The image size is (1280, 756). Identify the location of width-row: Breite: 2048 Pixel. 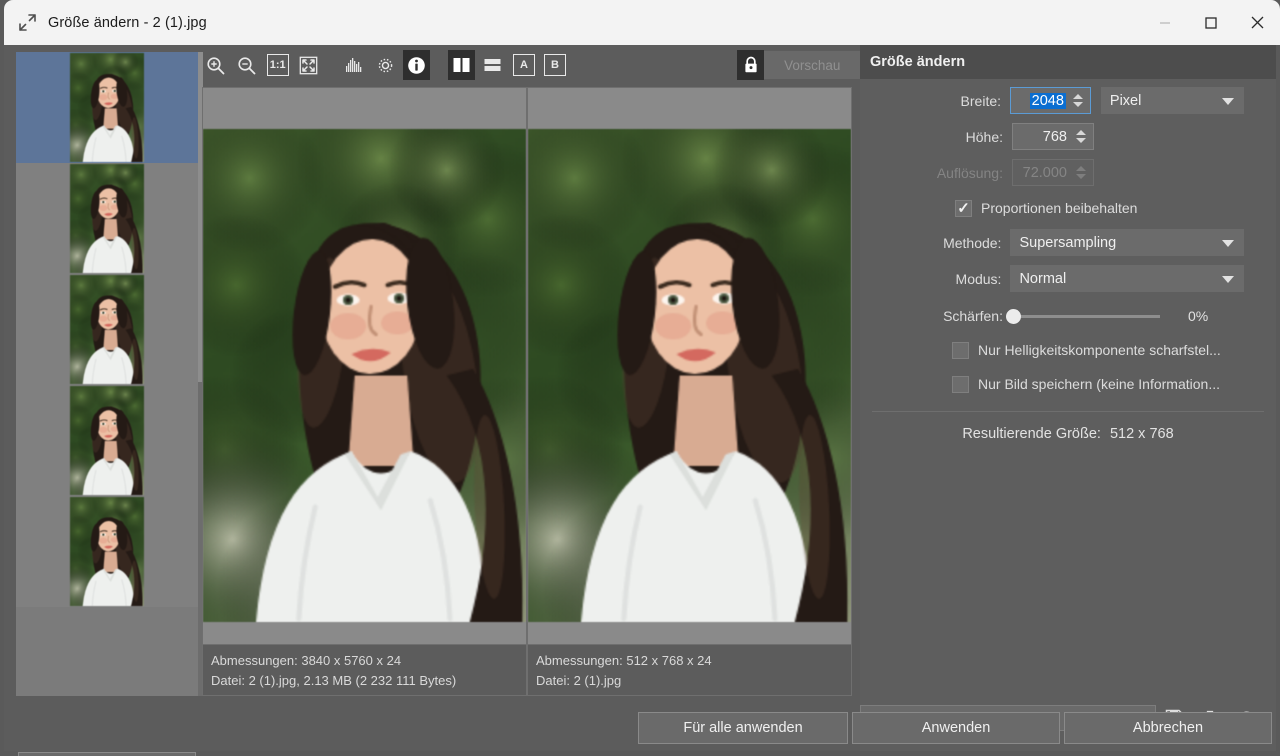
(1068, 100).